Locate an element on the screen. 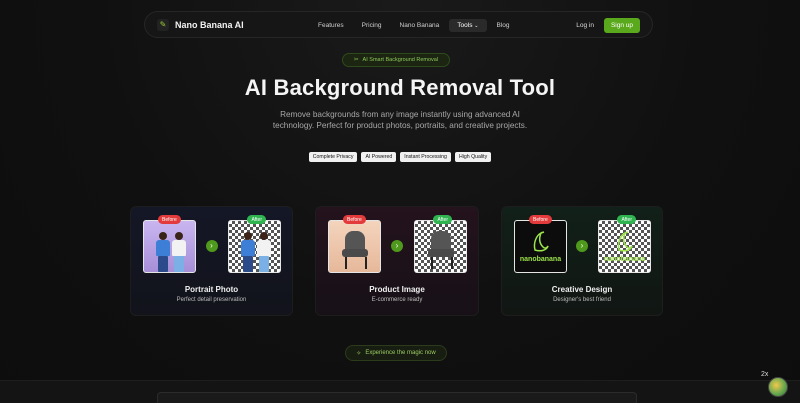  after-image-product is located at coordinates (440, 246).